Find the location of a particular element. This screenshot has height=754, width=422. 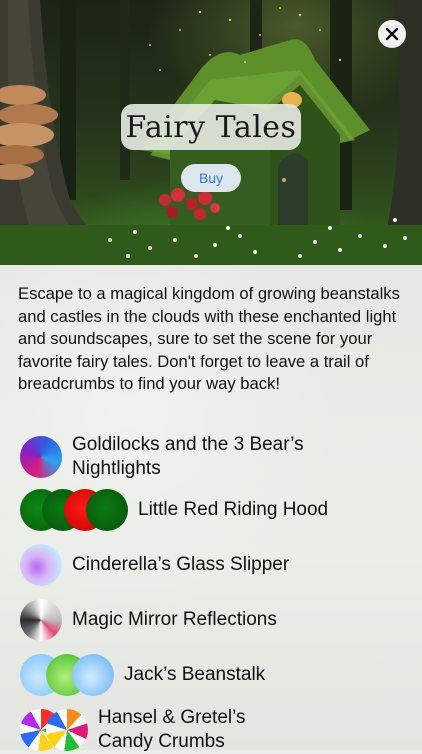

list-item-goldilocks: Goldilocks and the 3 Bear’s Nightlights is located at coordinates (176, 457).